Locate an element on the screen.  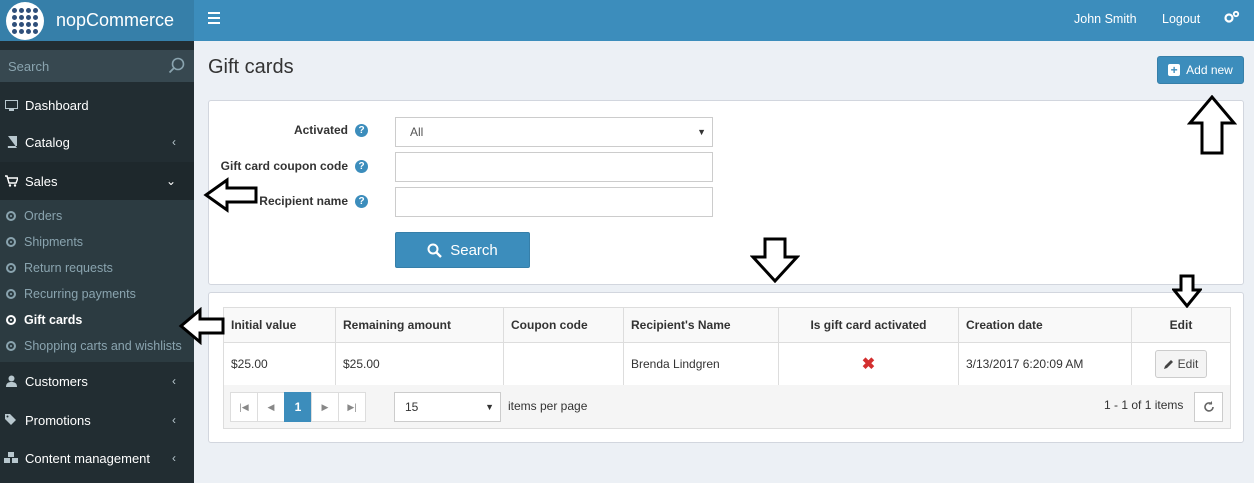
sidebar-item-label: Gift cards is located at coordinates (53, 320).